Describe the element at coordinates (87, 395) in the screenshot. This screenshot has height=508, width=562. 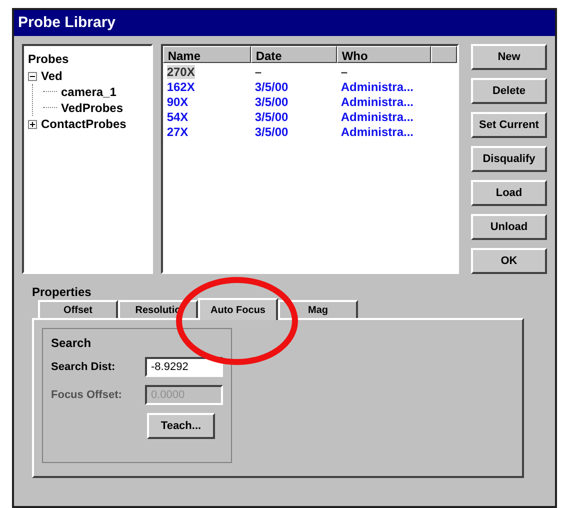
I see `field-label: Focus Offset:` at that location.